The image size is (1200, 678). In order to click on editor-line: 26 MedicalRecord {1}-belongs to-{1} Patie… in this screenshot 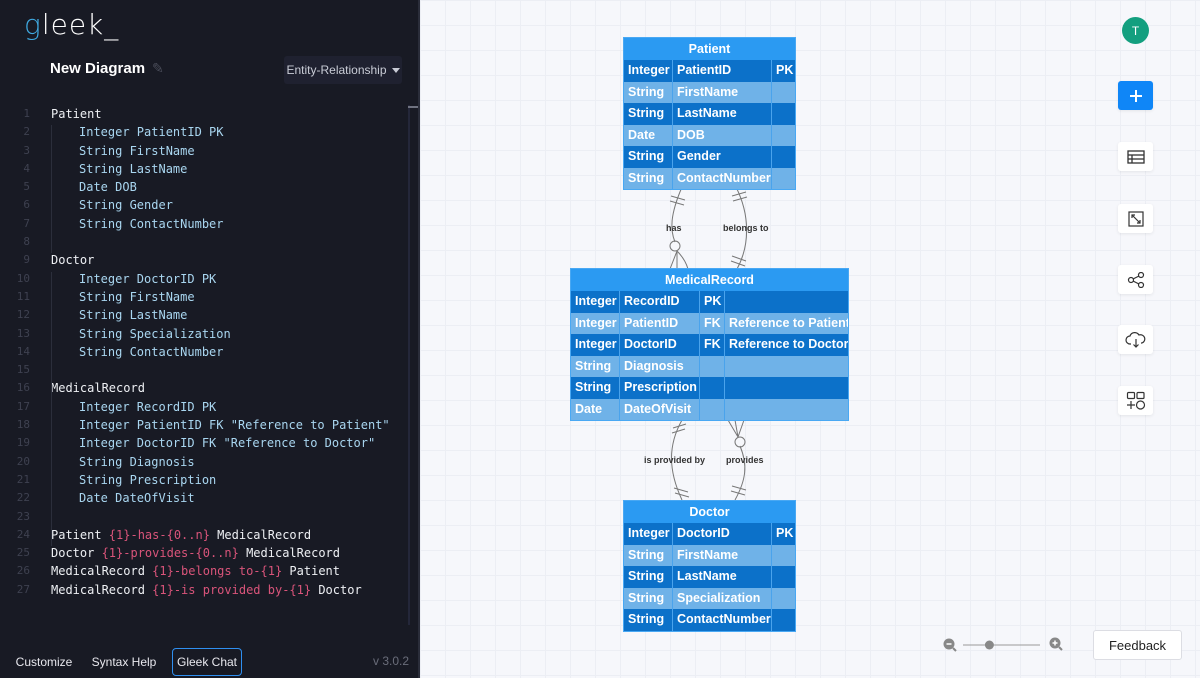, I will do `click(204, 571)`.